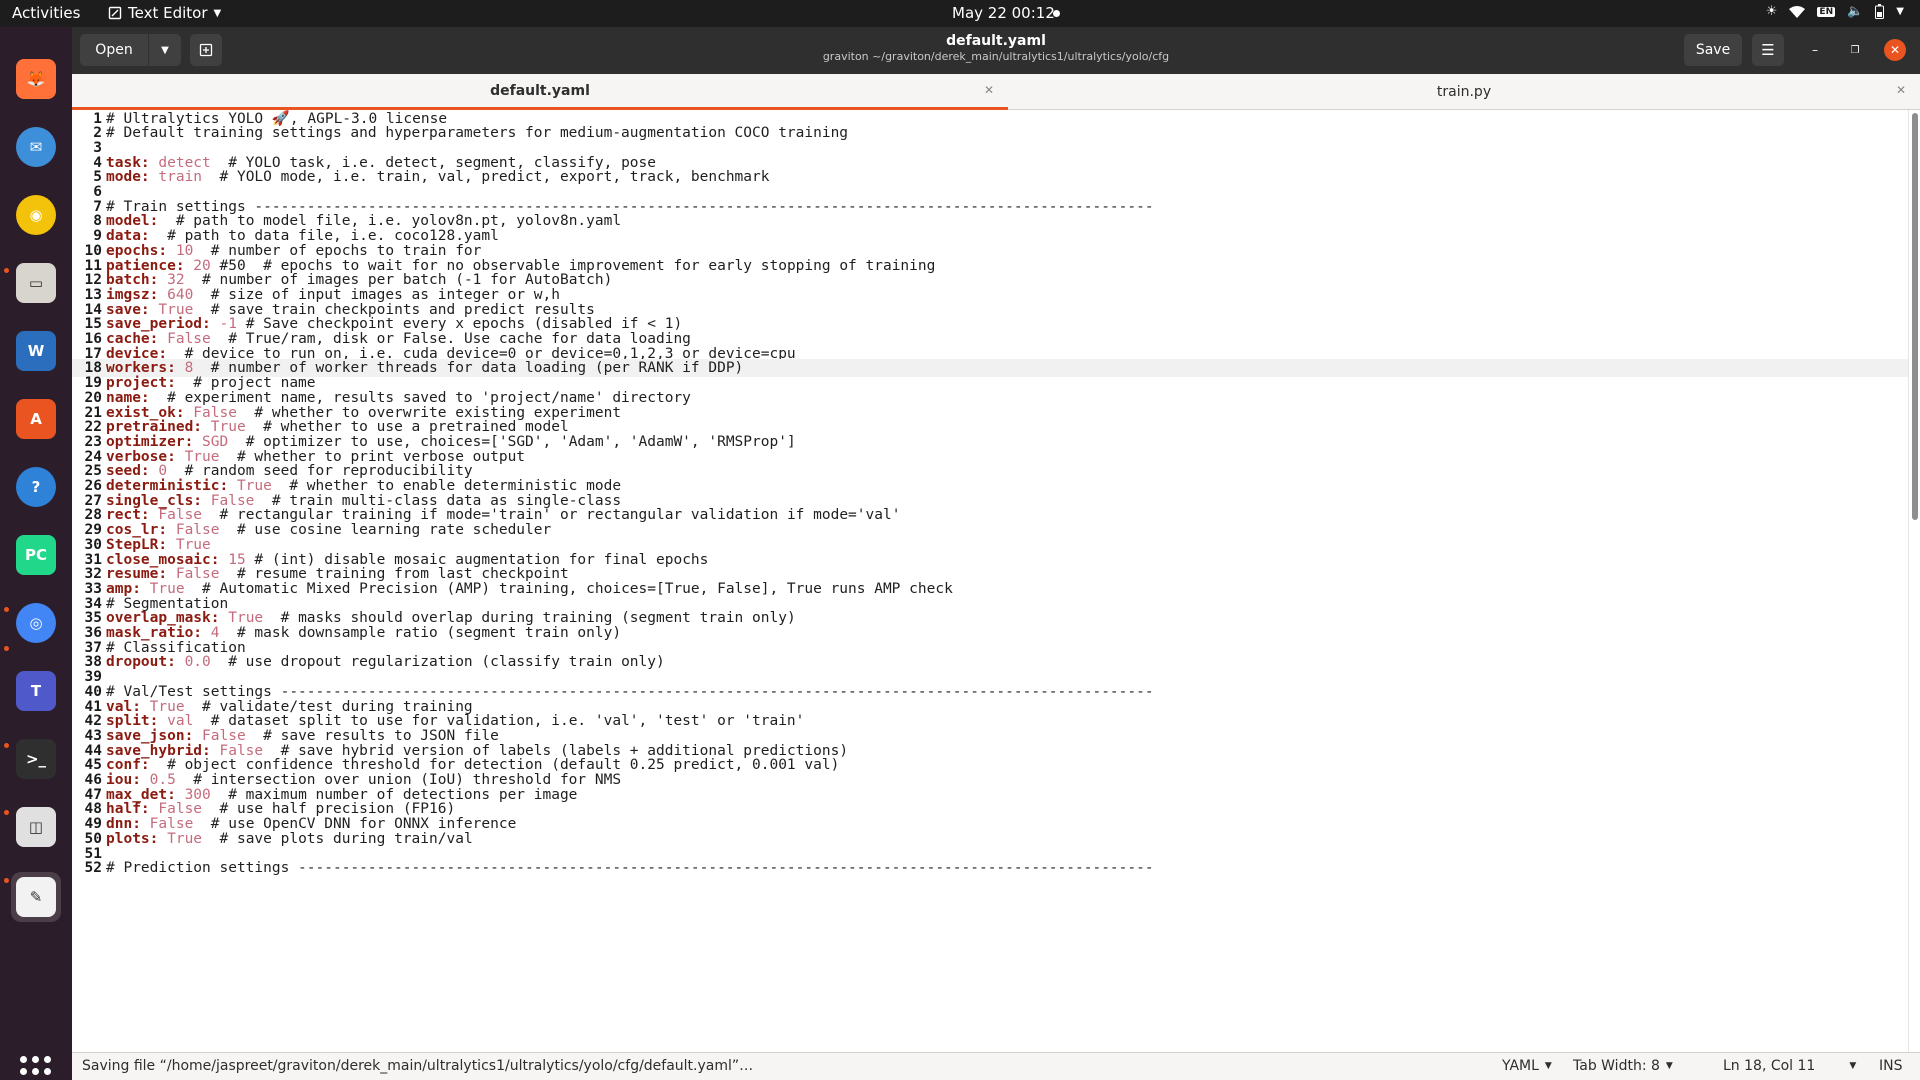  I want to click on vertical-scrollbar, so click(1914, 581).